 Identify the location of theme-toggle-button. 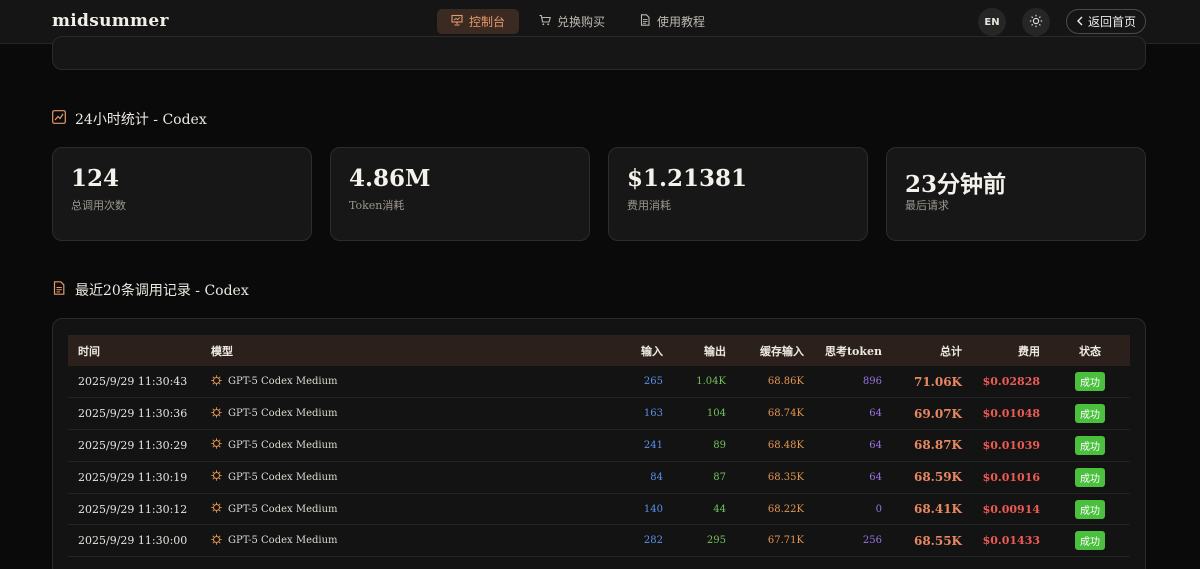
(1036, 22).